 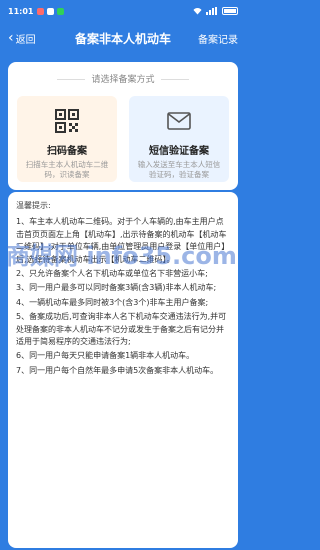 I want to click on scan-register-desc: 扫描车主本人机动车二维码，识读备案, so click(x=67, y=170).